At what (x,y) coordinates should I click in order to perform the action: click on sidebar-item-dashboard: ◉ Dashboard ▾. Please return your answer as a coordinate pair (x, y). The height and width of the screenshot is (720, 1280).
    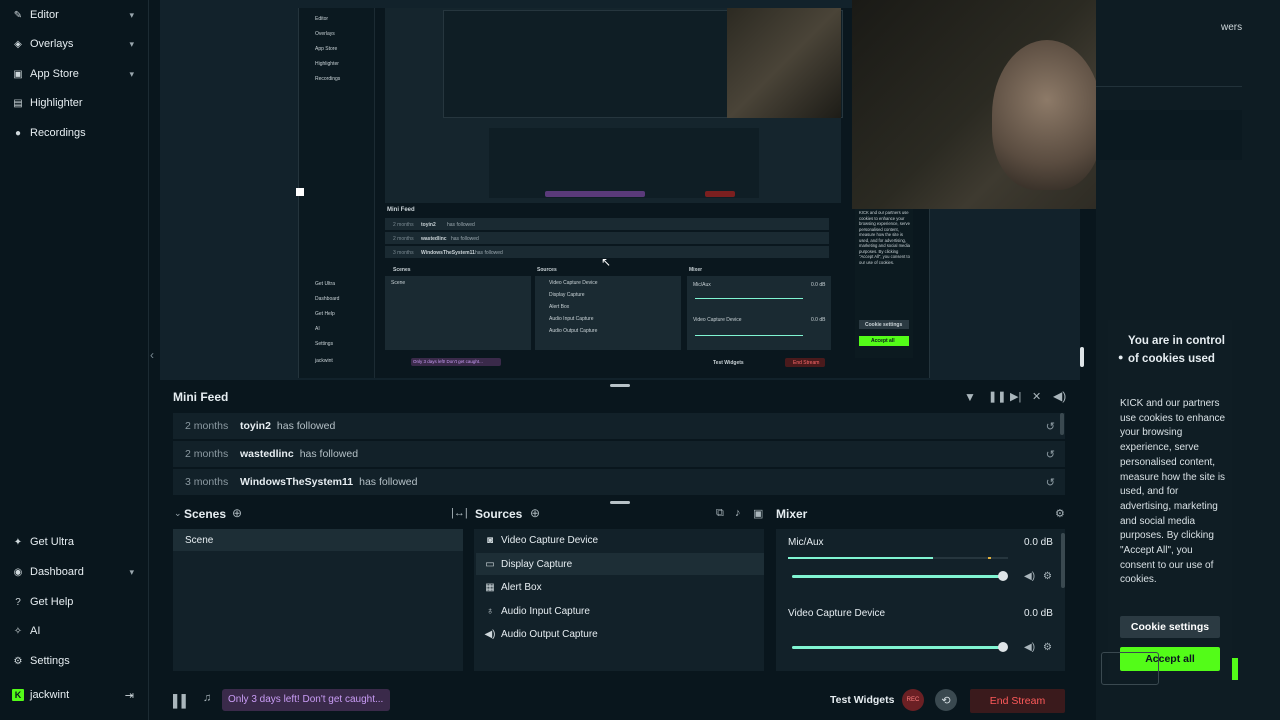
    Looking at the image, I should click on (74, 572).